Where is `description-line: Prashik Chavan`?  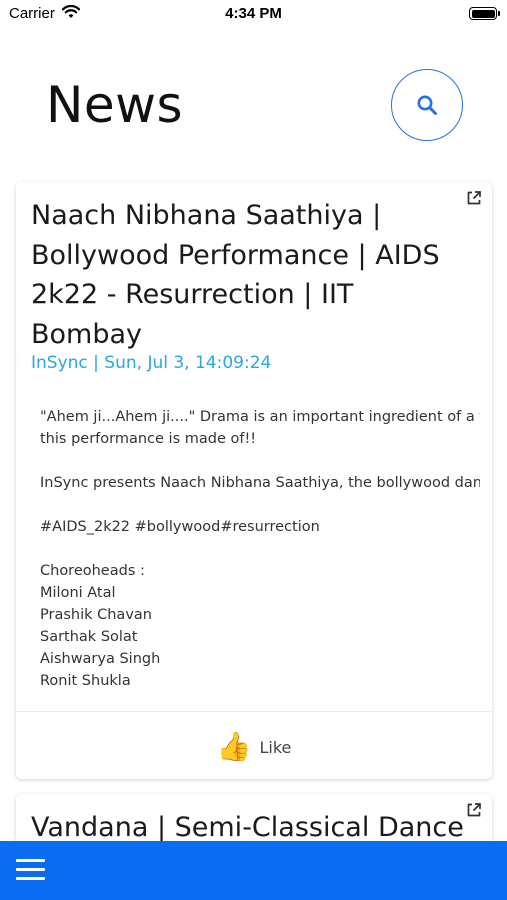 description-line: Prashik Chavan is located at coordinates (96, 615).